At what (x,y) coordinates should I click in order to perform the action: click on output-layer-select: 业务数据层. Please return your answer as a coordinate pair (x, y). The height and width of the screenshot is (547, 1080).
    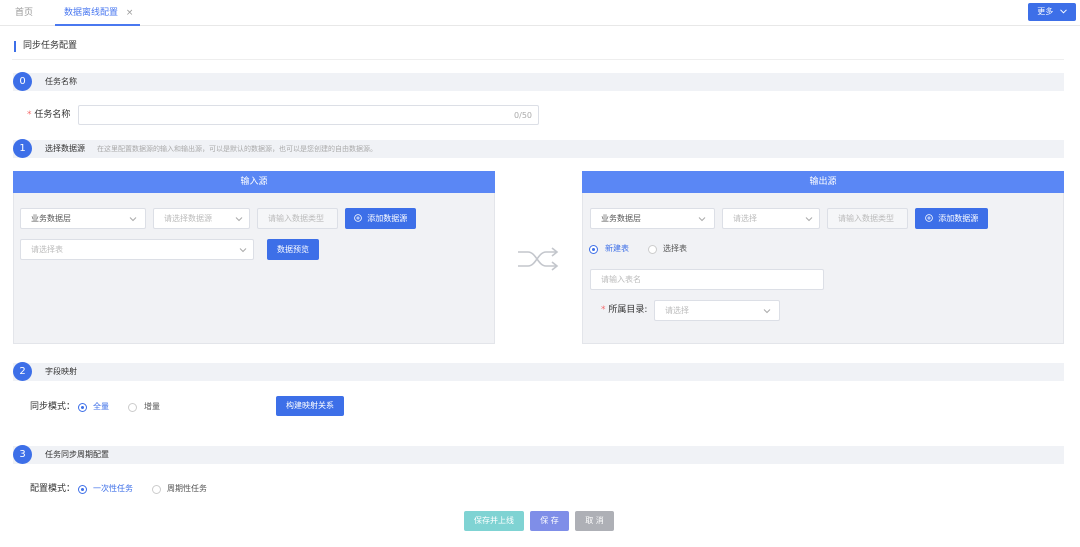
    Looking at the image, I should click on (652, 218).